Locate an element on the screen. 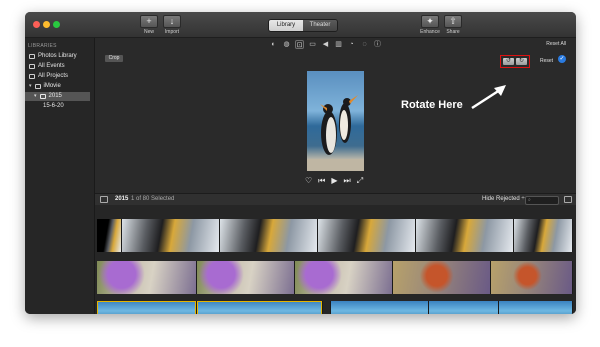 The height and width of the screenshot is (347, 600). import-arrow-icon: ↓ is located at coordinates (172, 21).